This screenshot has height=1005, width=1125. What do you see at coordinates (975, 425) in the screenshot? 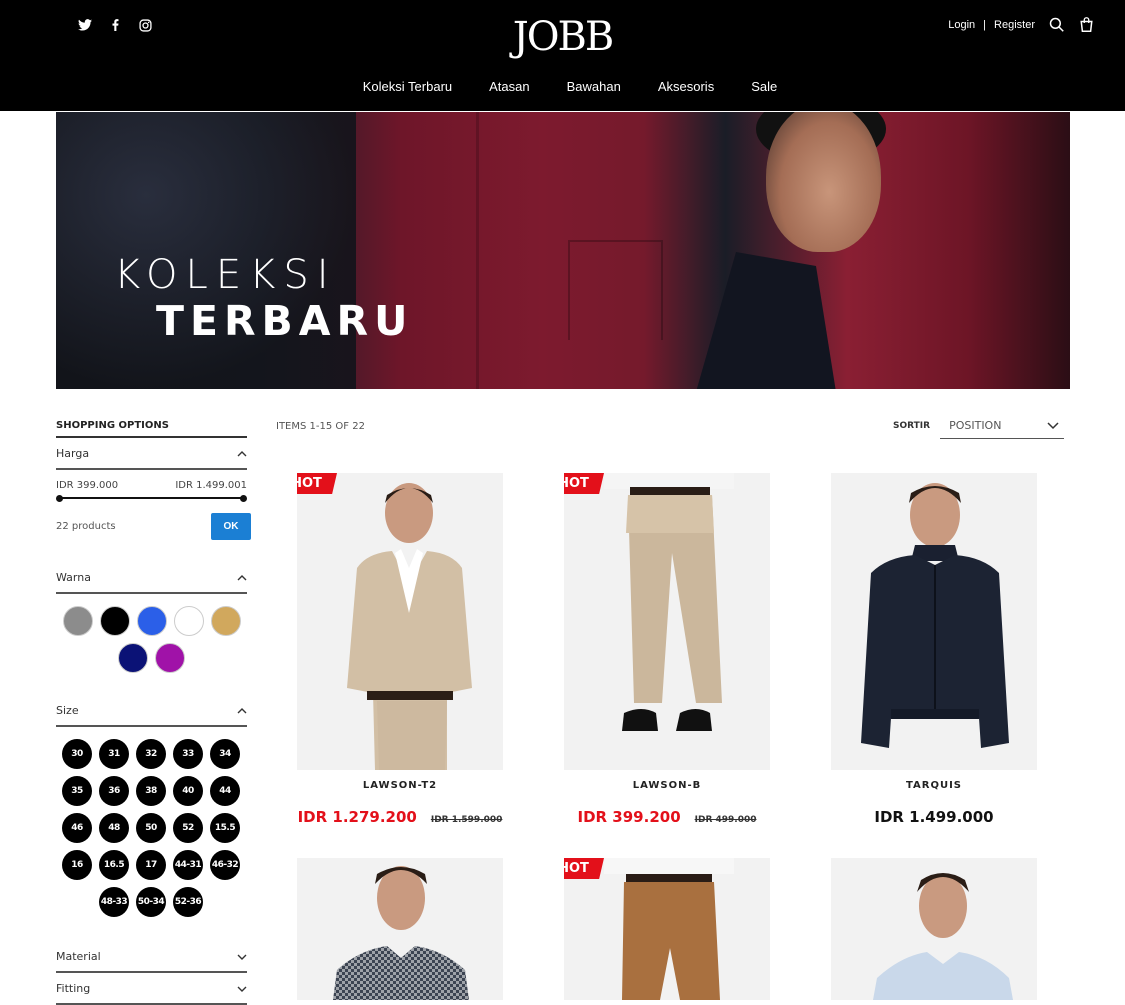
I see `sort-value: POSITION` at bounding box center [975, 425].